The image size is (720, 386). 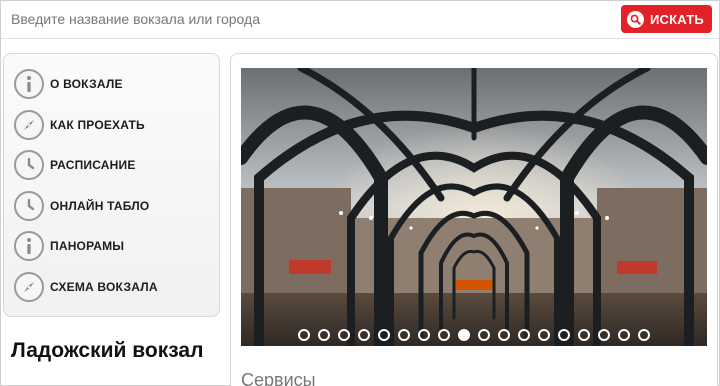 I want to click on sidebar-item-schedule: РАСПИСАНИЕ, so click(x=111, y=165).